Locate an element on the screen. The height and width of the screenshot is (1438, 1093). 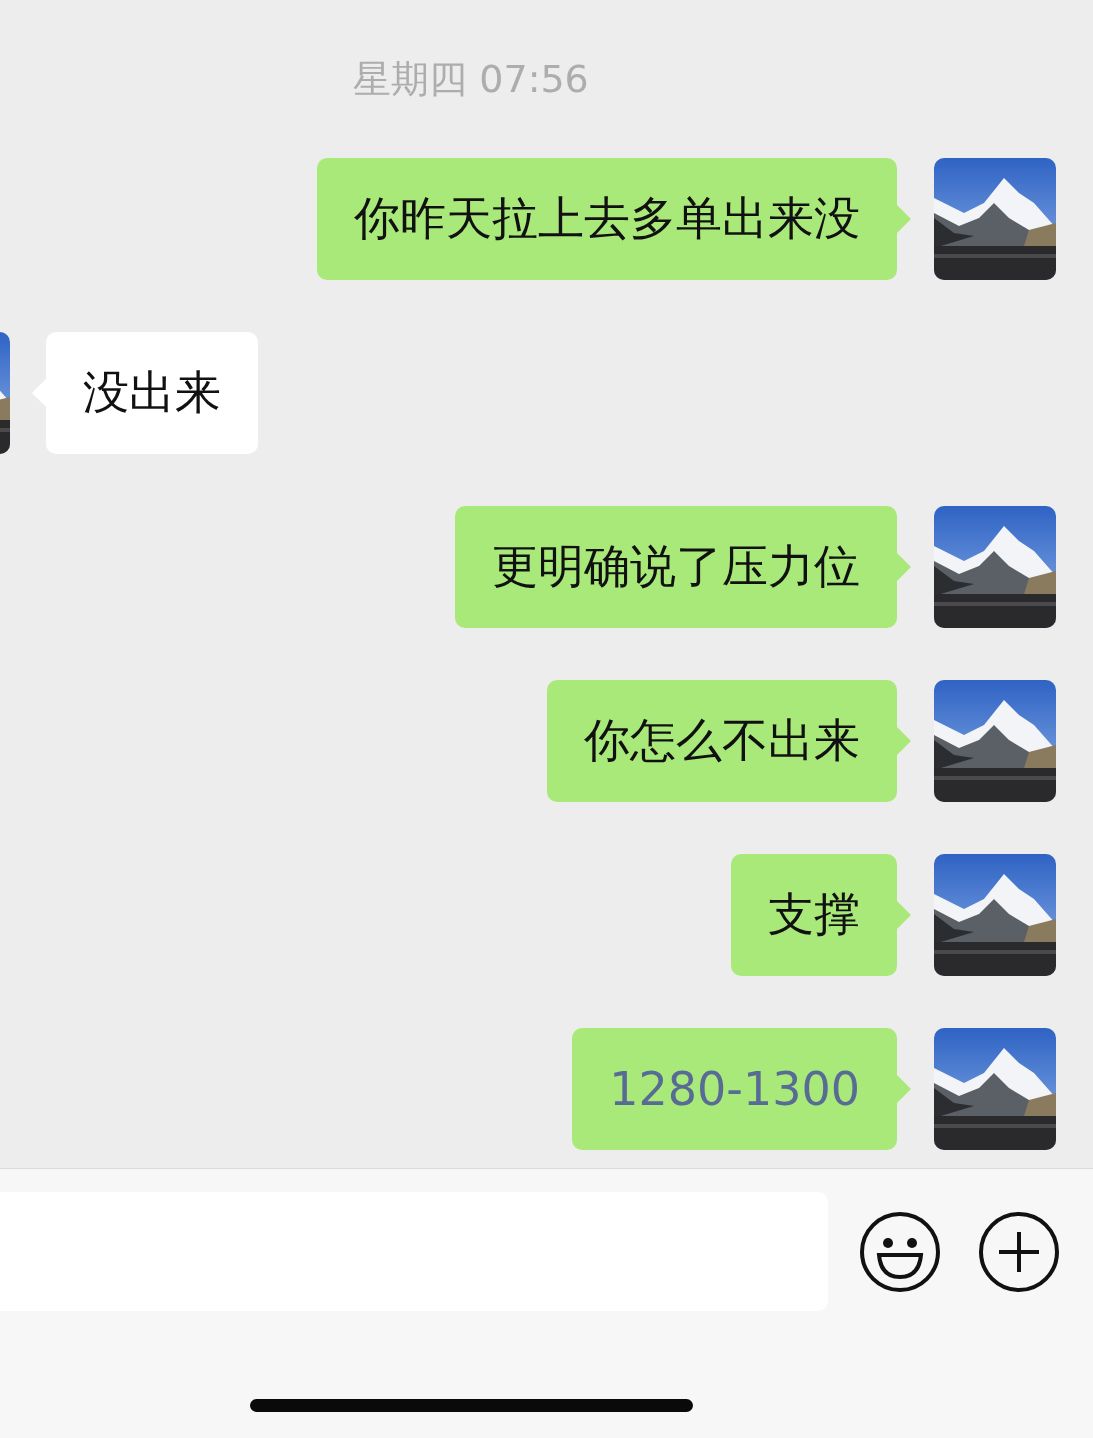
message-bubble: 你昨天拉上去多单出来没 is located at coordinates (607, 219).